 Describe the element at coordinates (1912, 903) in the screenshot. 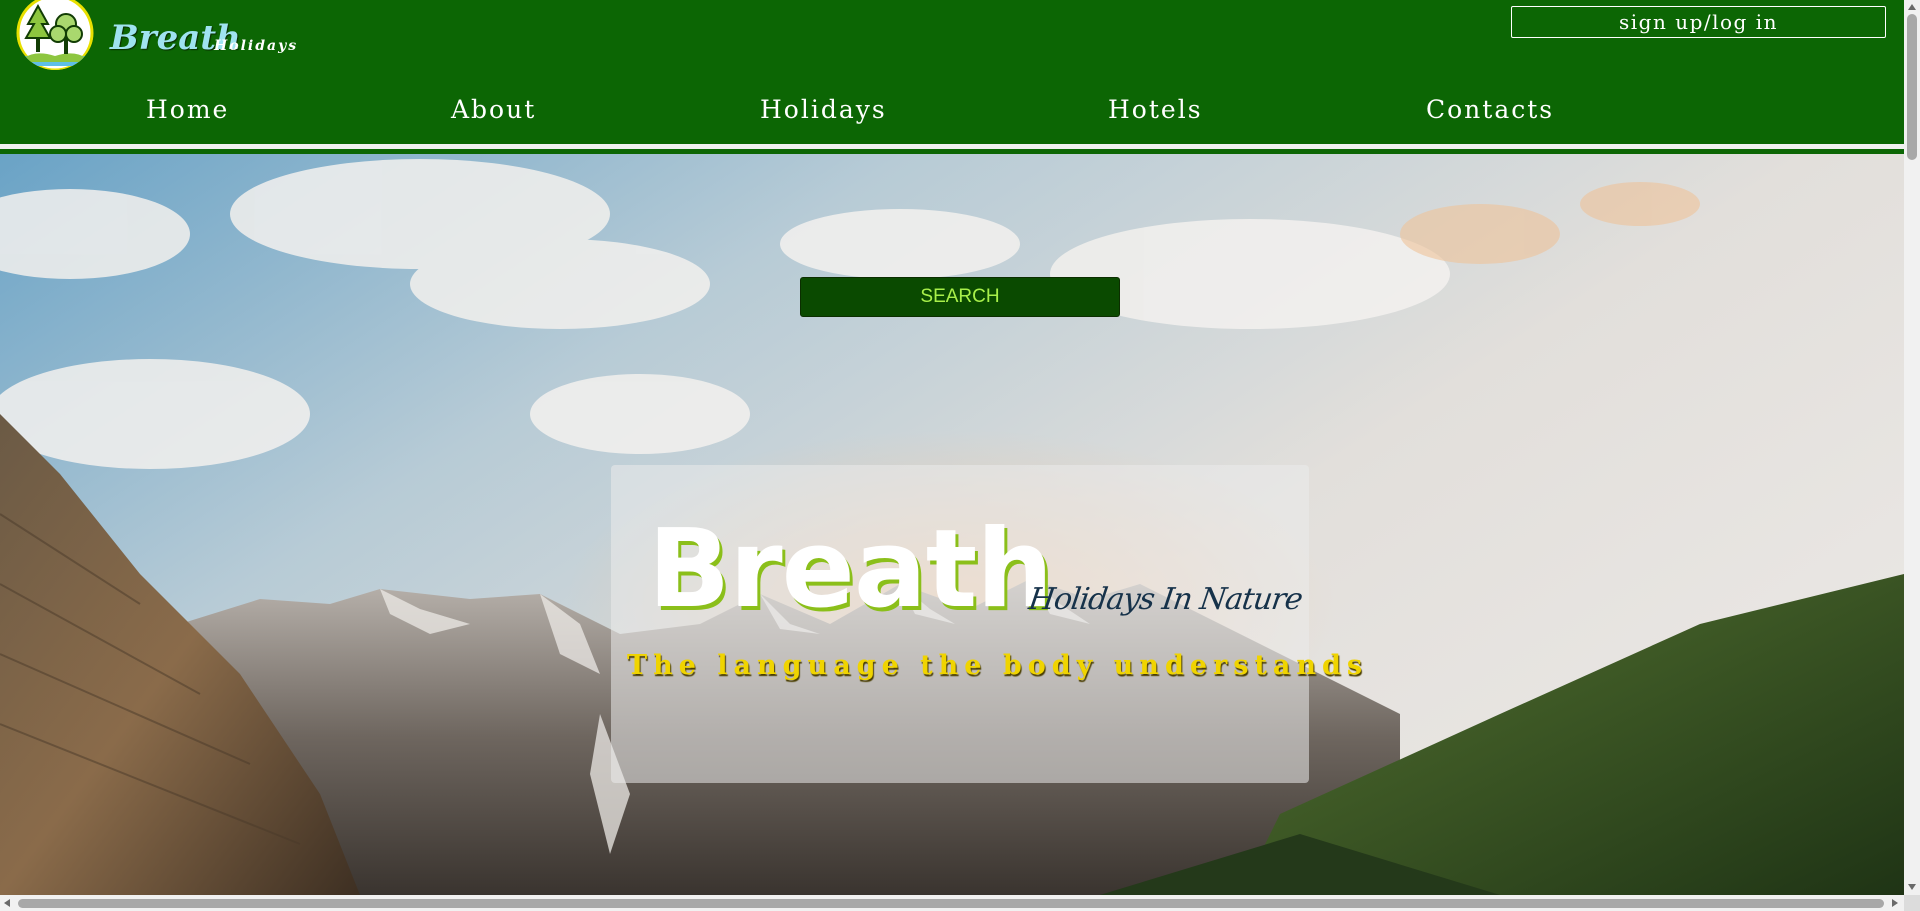

I see `scrollbar-corner` at that location.